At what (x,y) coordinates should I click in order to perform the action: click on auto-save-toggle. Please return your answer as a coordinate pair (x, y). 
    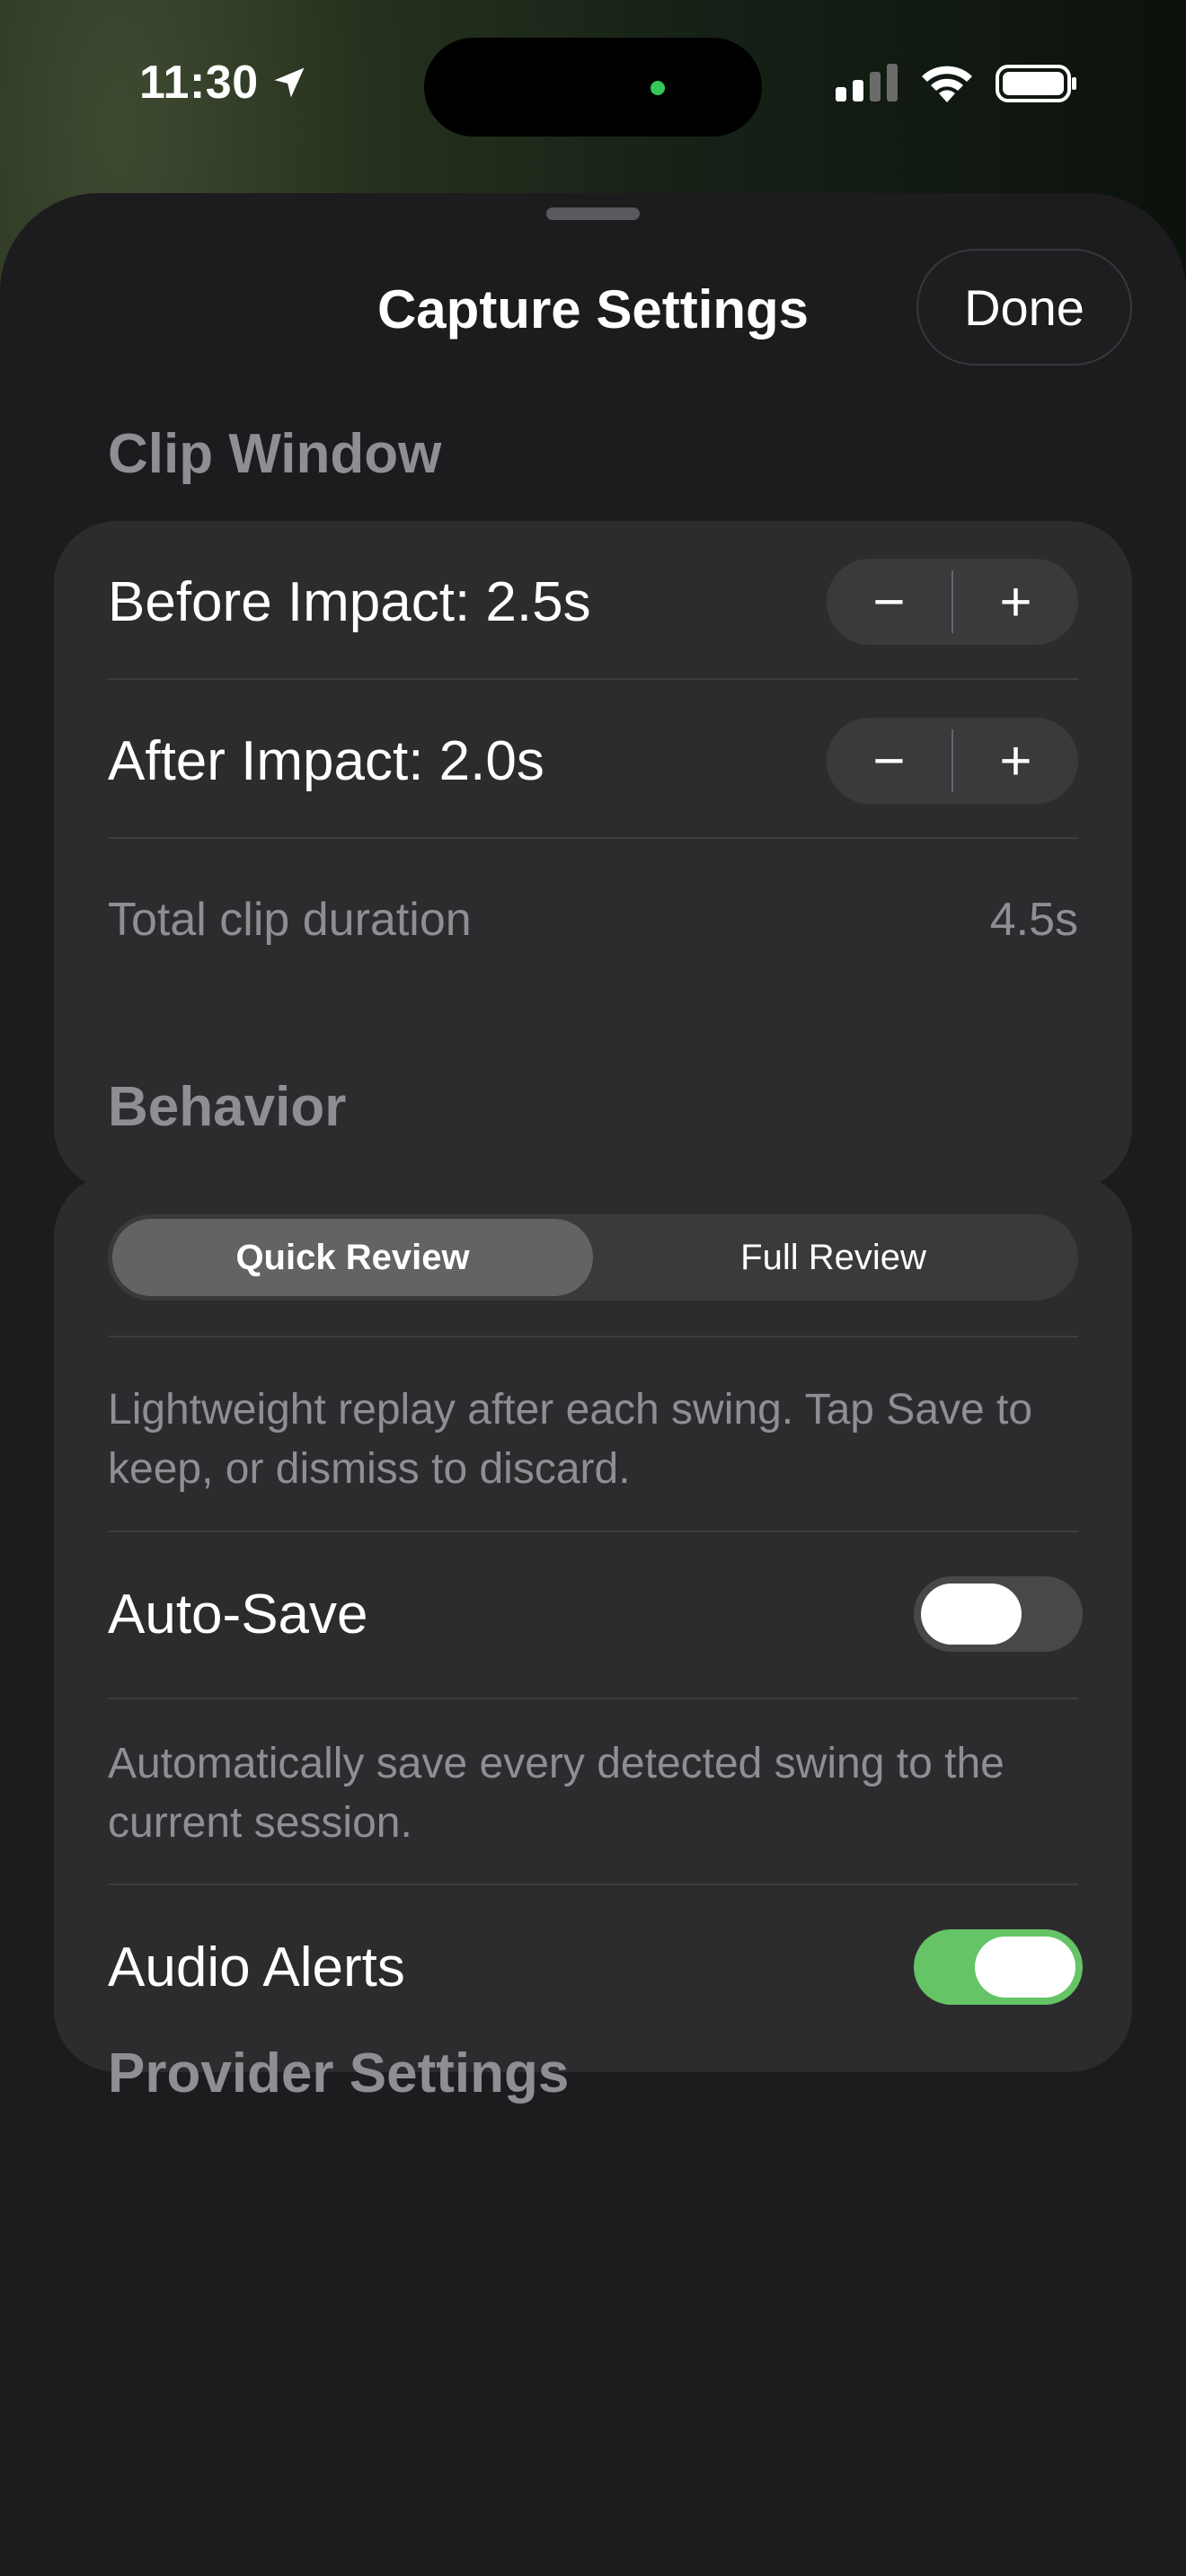
    Looking at the image, I should click on (998, 1614).